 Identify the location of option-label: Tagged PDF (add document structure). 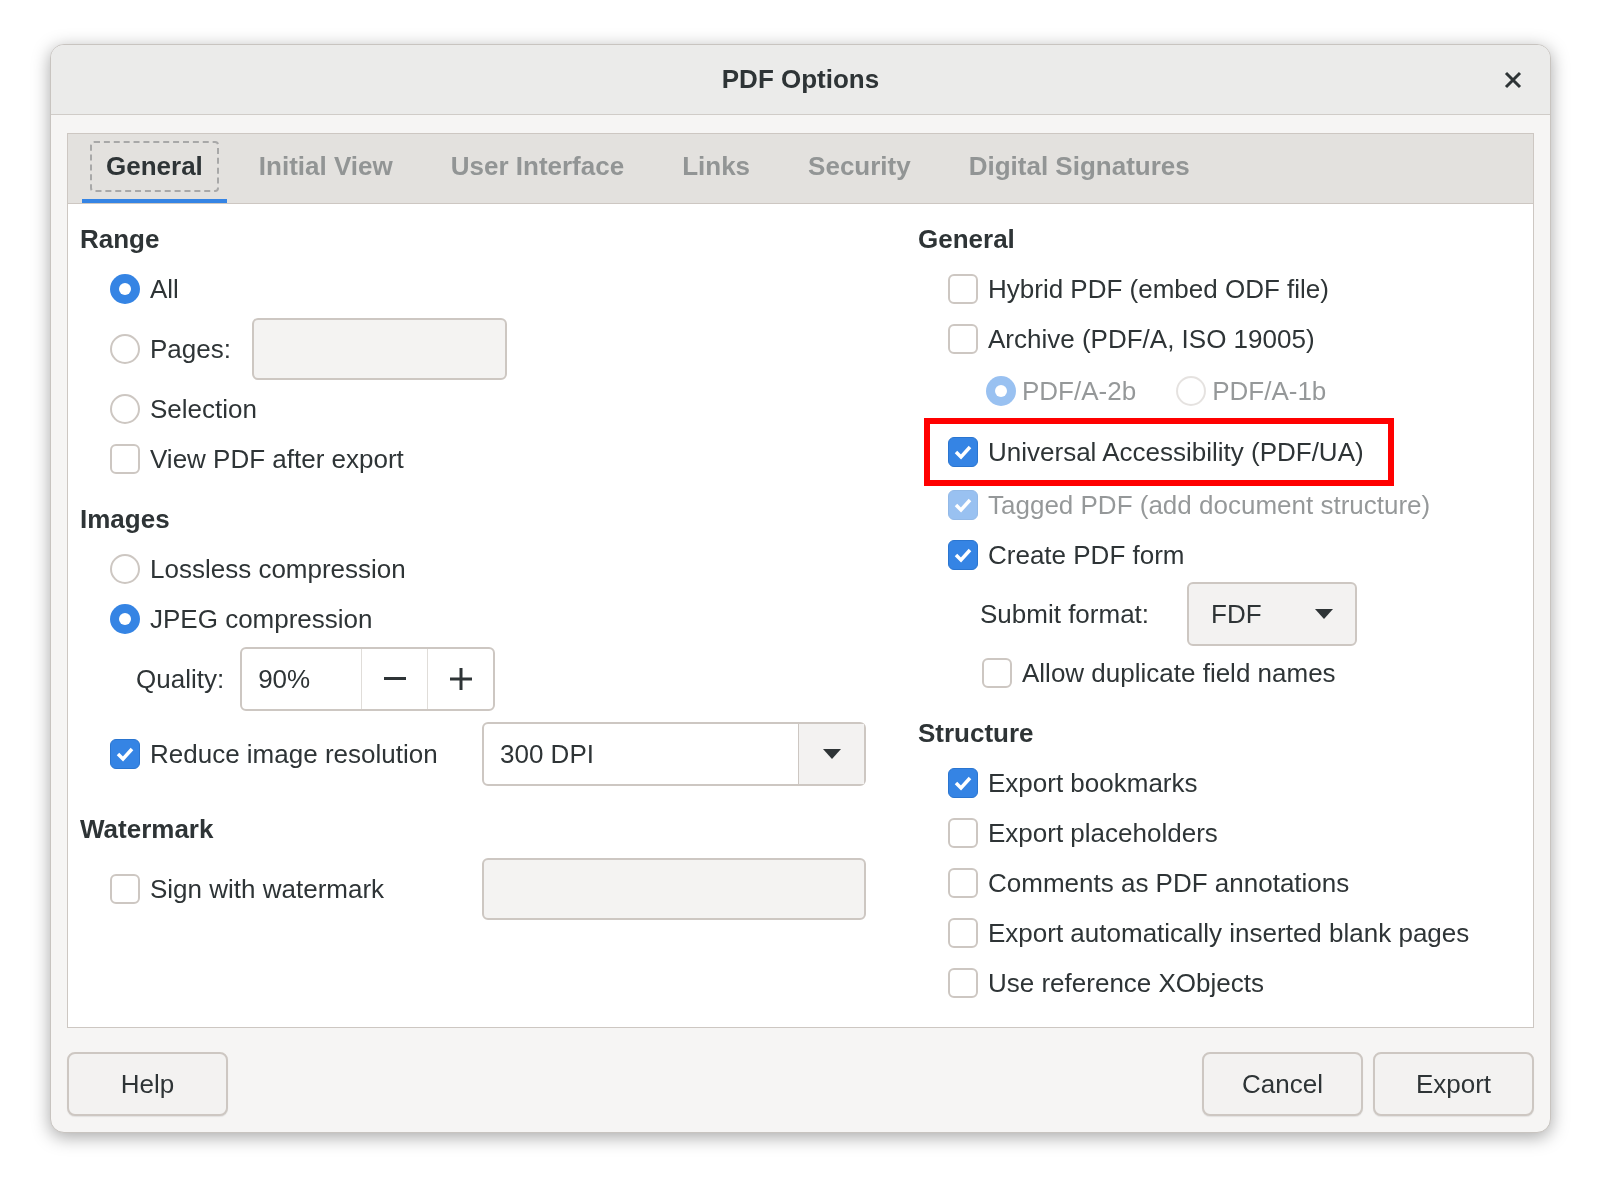
(1209, 505).